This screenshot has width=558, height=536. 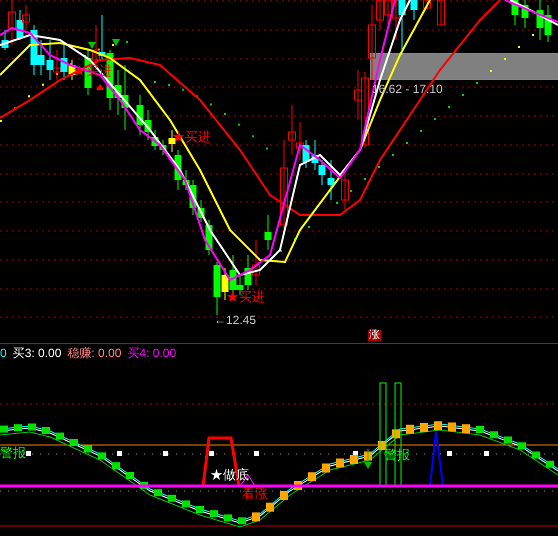 I want to click on signal-label: 警报, so click(x=13, y=452).